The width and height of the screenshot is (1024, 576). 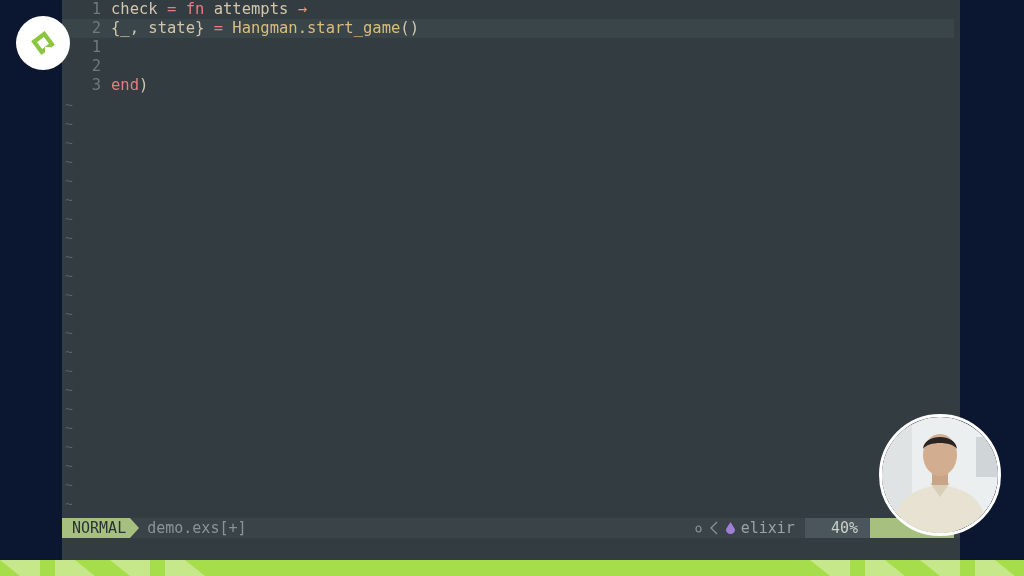 I want to click on code-line: check = fn attempts →, so click(x=209, y=9).